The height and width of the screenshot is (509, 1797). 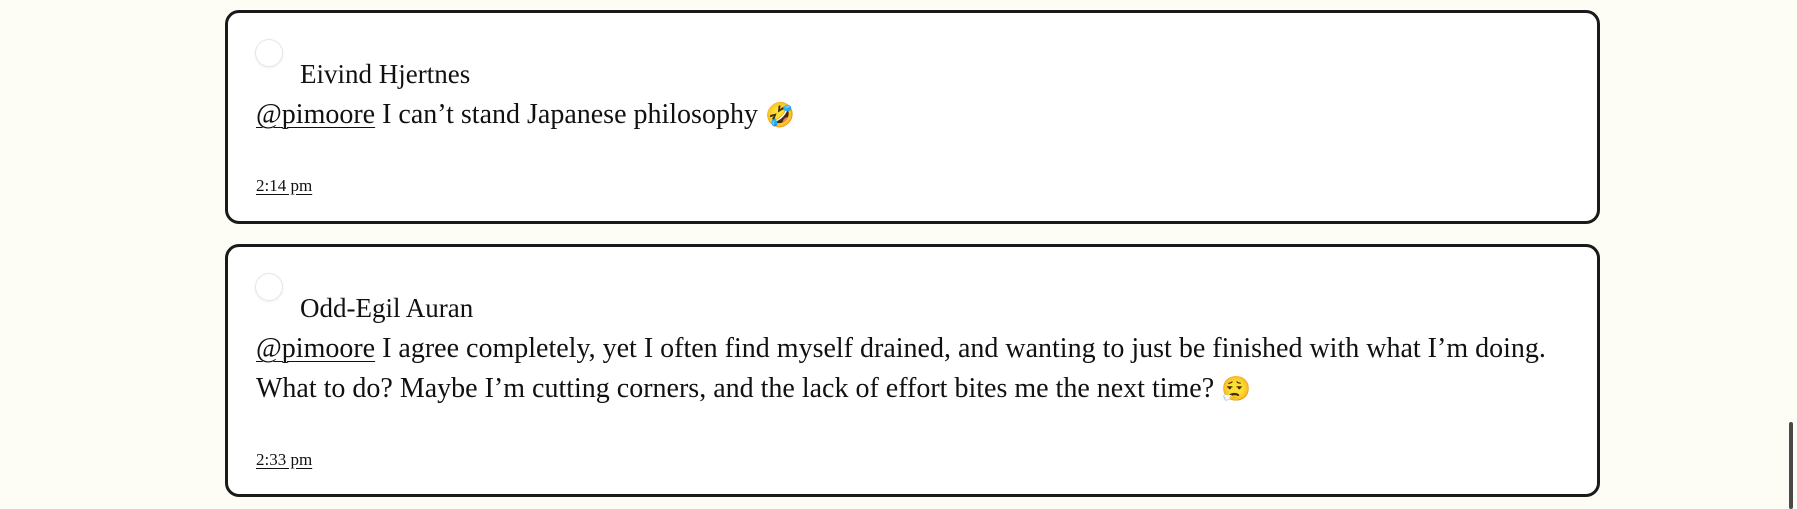 I want to click on scrollbar-thumb, so click(x=1791, y=465).